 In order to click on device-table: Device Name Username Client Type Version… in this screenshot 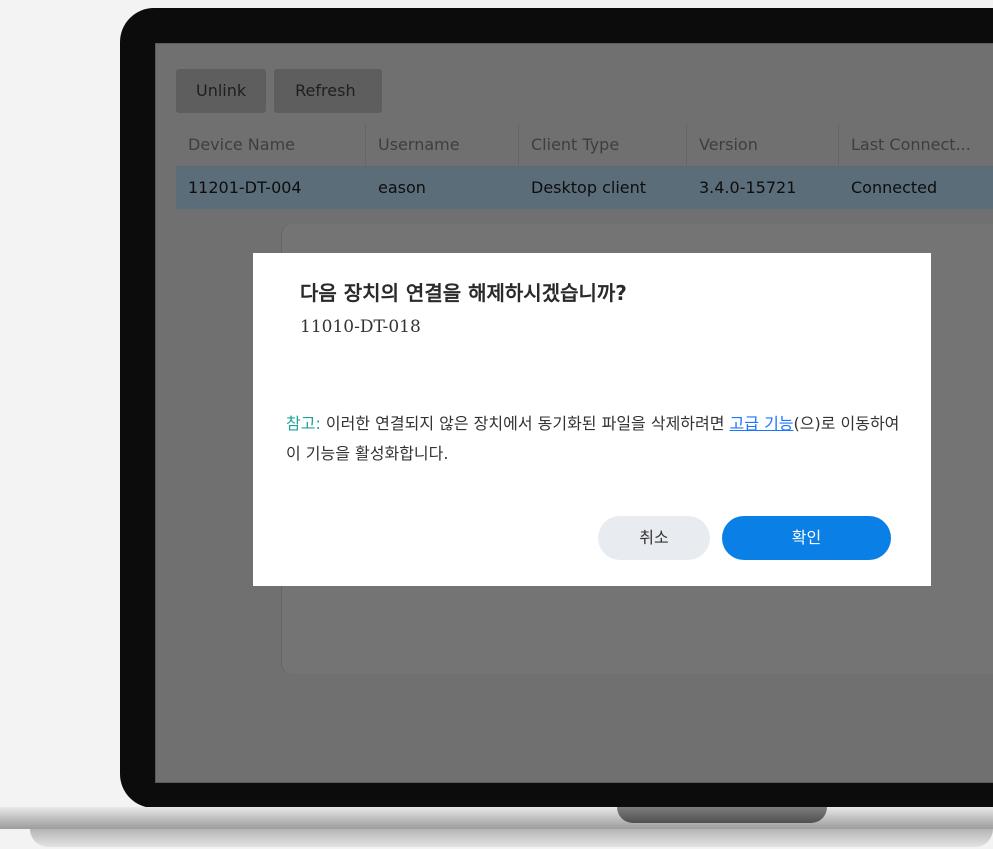, I will do `click(584, 166)`.